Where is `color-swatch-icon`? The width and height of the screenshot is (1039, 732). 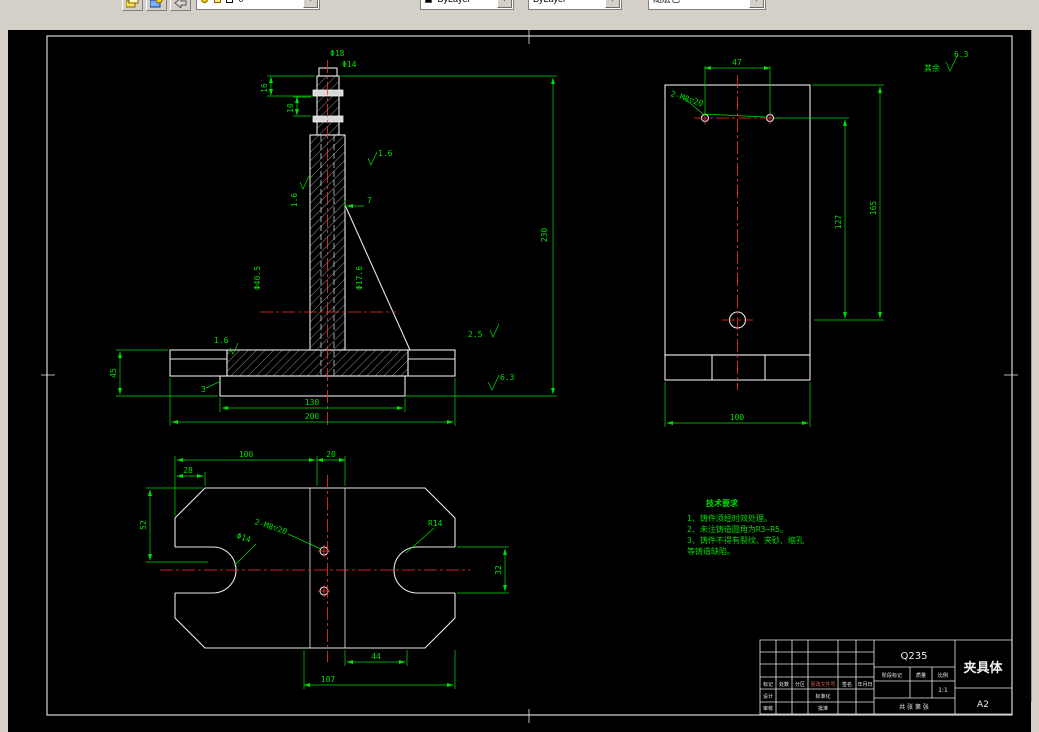
color-swatch-icon is located at coordinates (428, 2).